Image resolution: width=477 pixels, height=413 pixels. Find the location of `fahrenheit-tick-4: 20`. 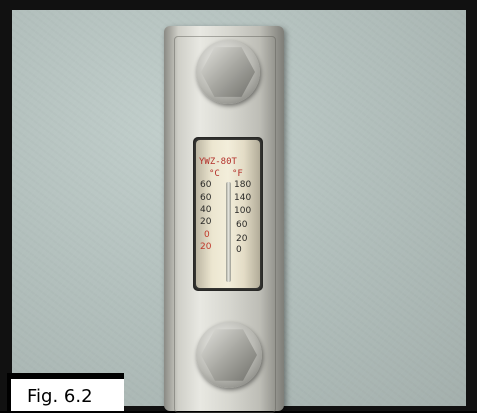

fahrenheit-tick-4: 20 is located at coordinates (242, 239).